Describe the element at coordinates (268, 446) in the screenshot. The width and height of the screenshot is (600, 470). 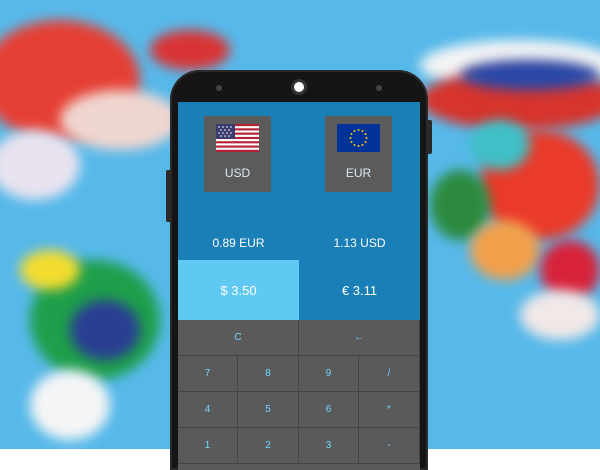
I see `key-2: 2` at that location.